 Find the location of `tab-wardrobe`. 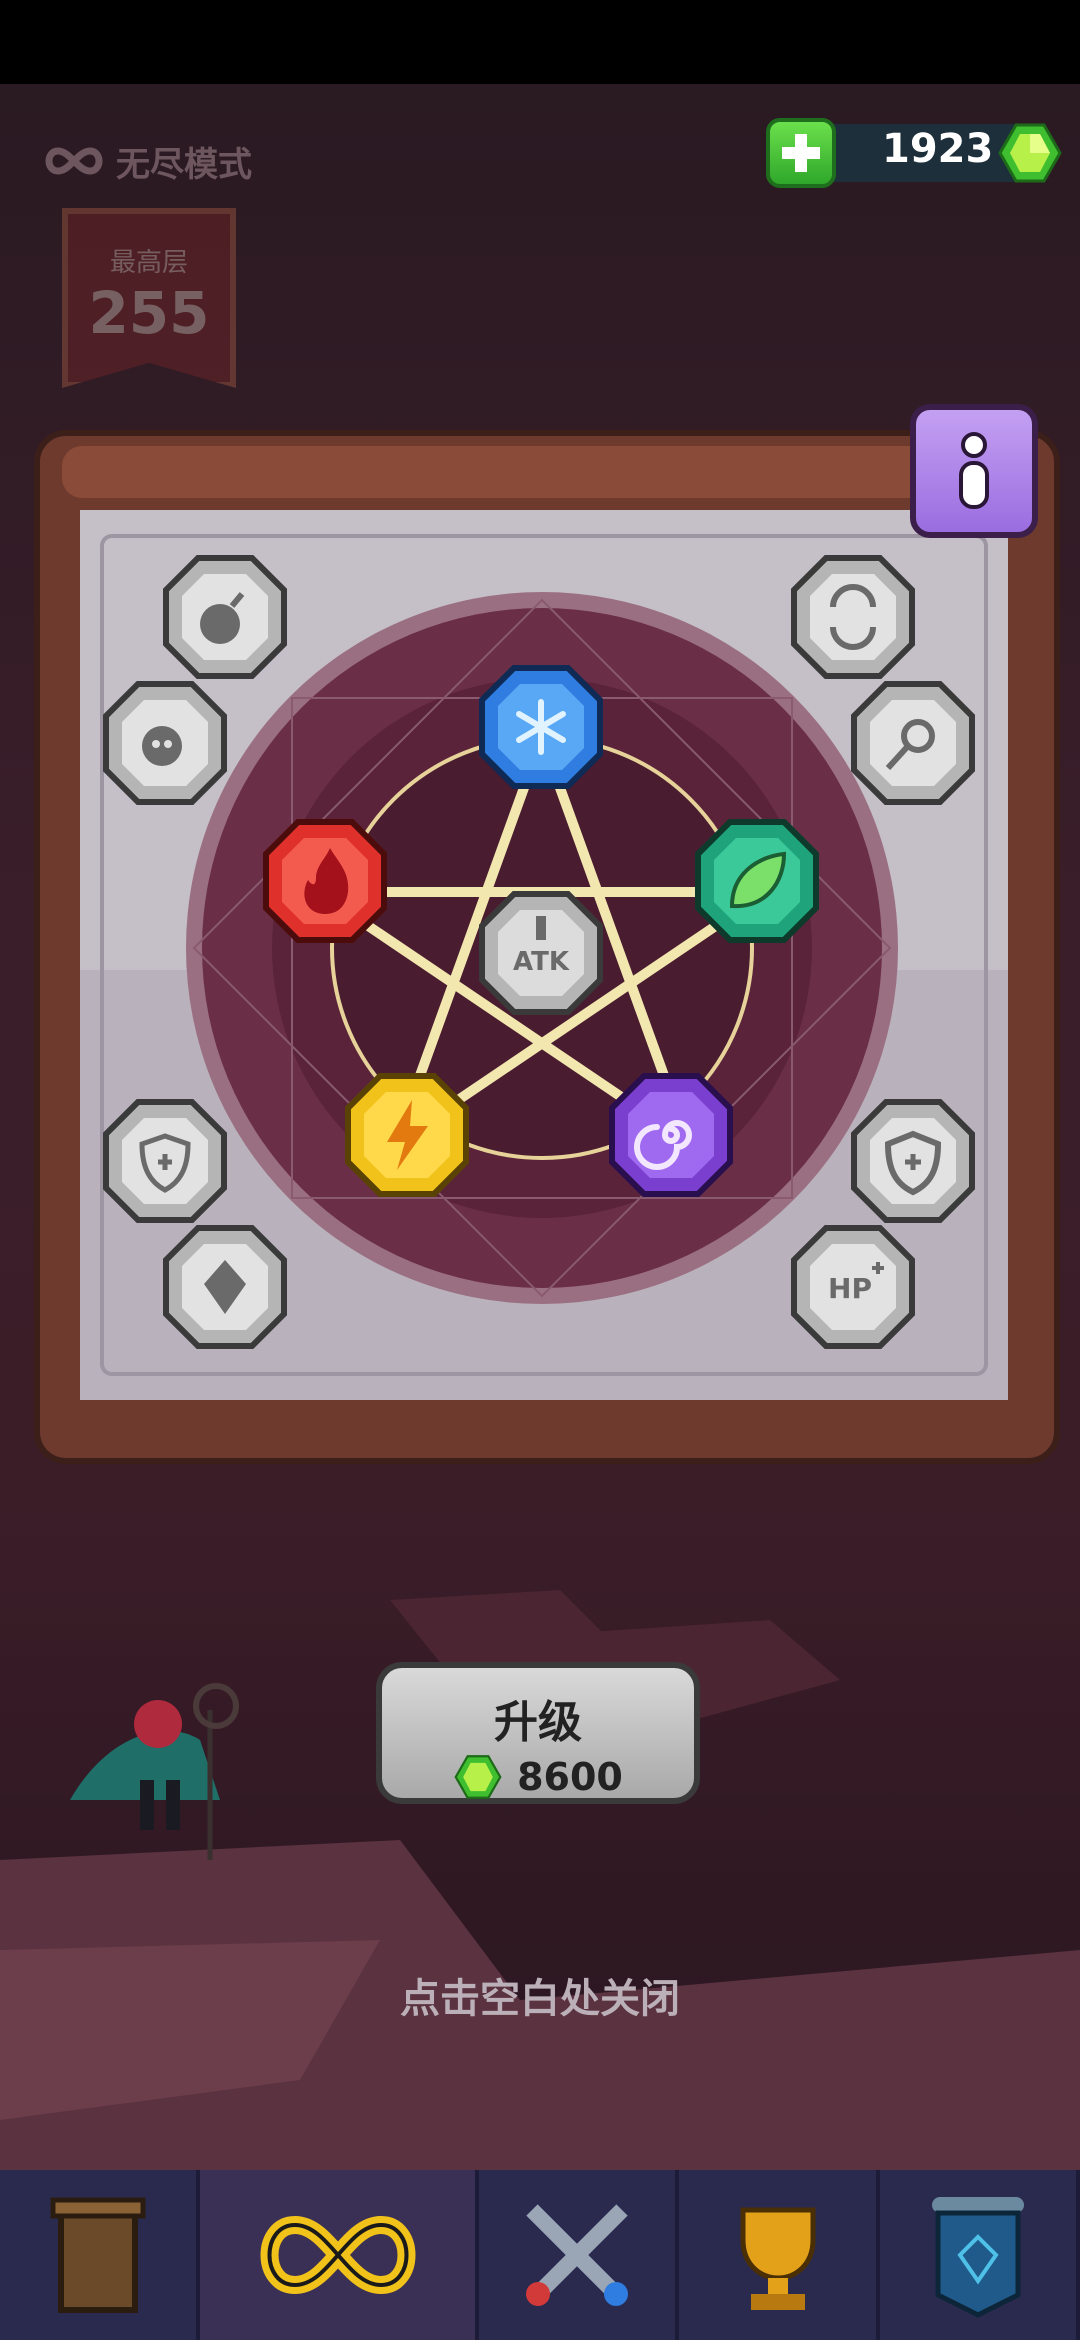

tab-wardrobe is located at coordinates (100, 2255).